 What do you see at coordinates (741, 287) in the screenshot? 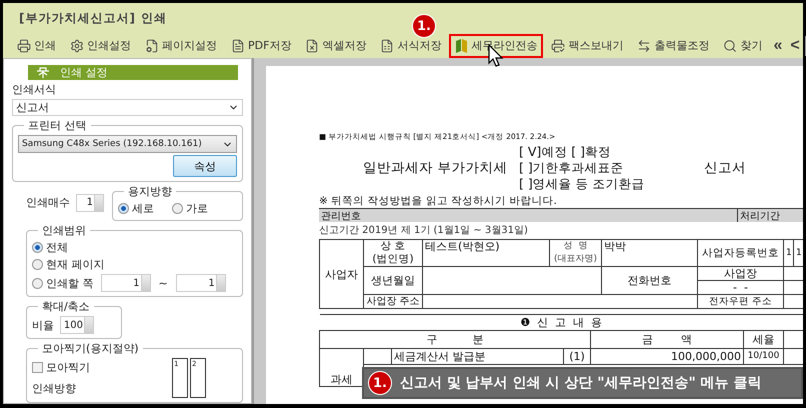
I see `table-cell: - -` at bounding box center [741, 287].